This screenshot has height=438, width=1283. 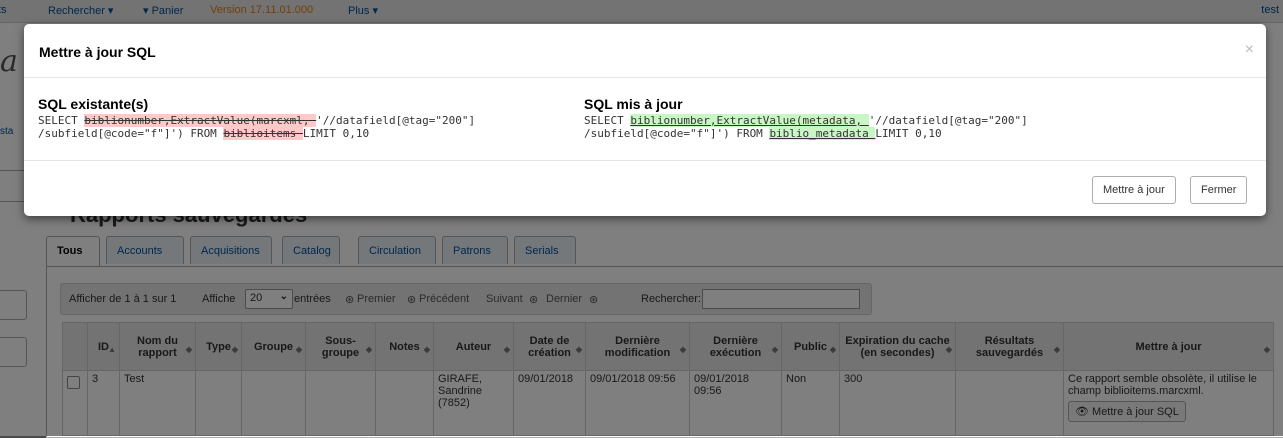 What do you see at coordinates (1249, 50) in the screenshot?
I see `close-icon: ×` at bounding box center [1249, 50].